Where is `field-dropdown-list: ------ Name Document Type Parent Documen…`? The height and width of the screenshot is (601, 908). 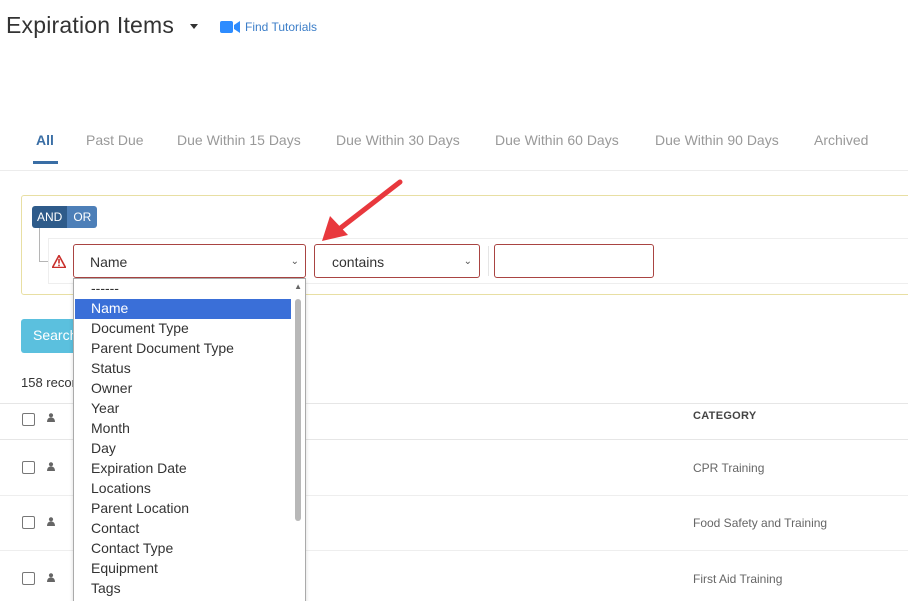 field-dropdown-list: ------ Name Document Type Parent Documen… is located at coordinates (189, 439).